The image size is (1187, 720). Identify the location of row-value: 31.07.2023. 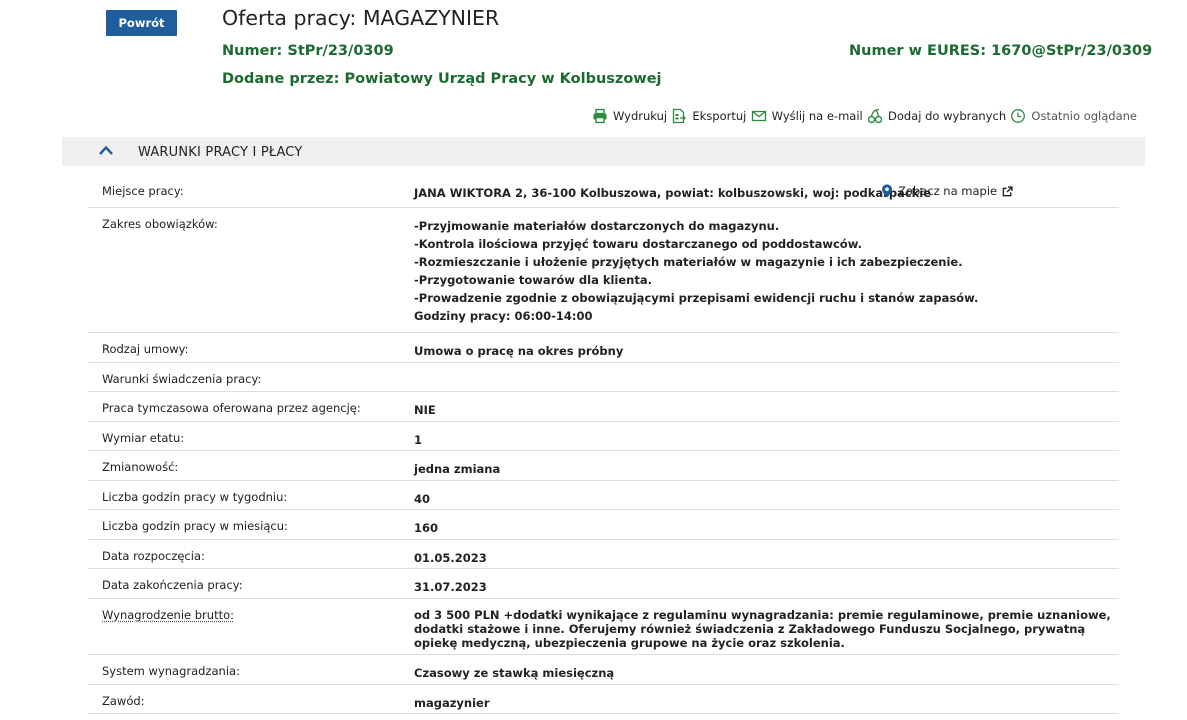
(450, 587).